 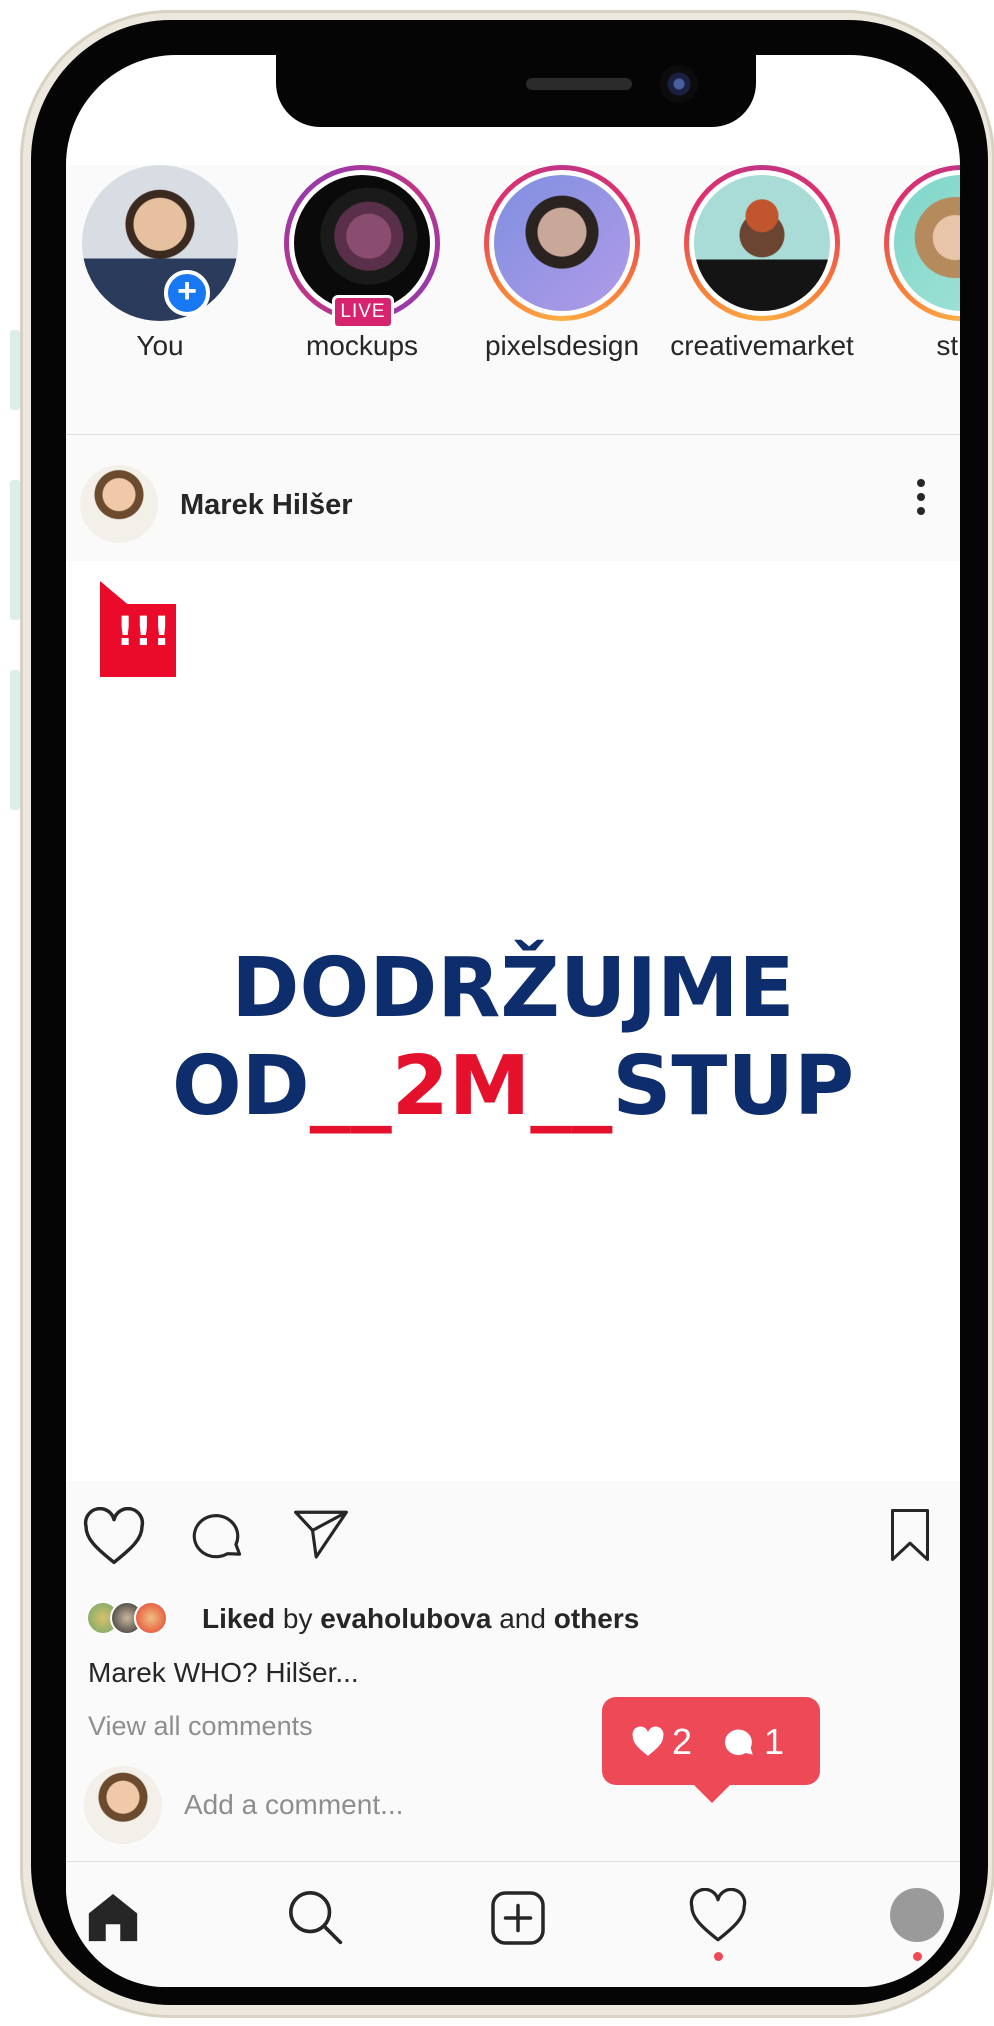 What do you see at coordinates (762, 345) in the screenshot?
I see `story-label: creativemarket` at bounding box center [762, 345].